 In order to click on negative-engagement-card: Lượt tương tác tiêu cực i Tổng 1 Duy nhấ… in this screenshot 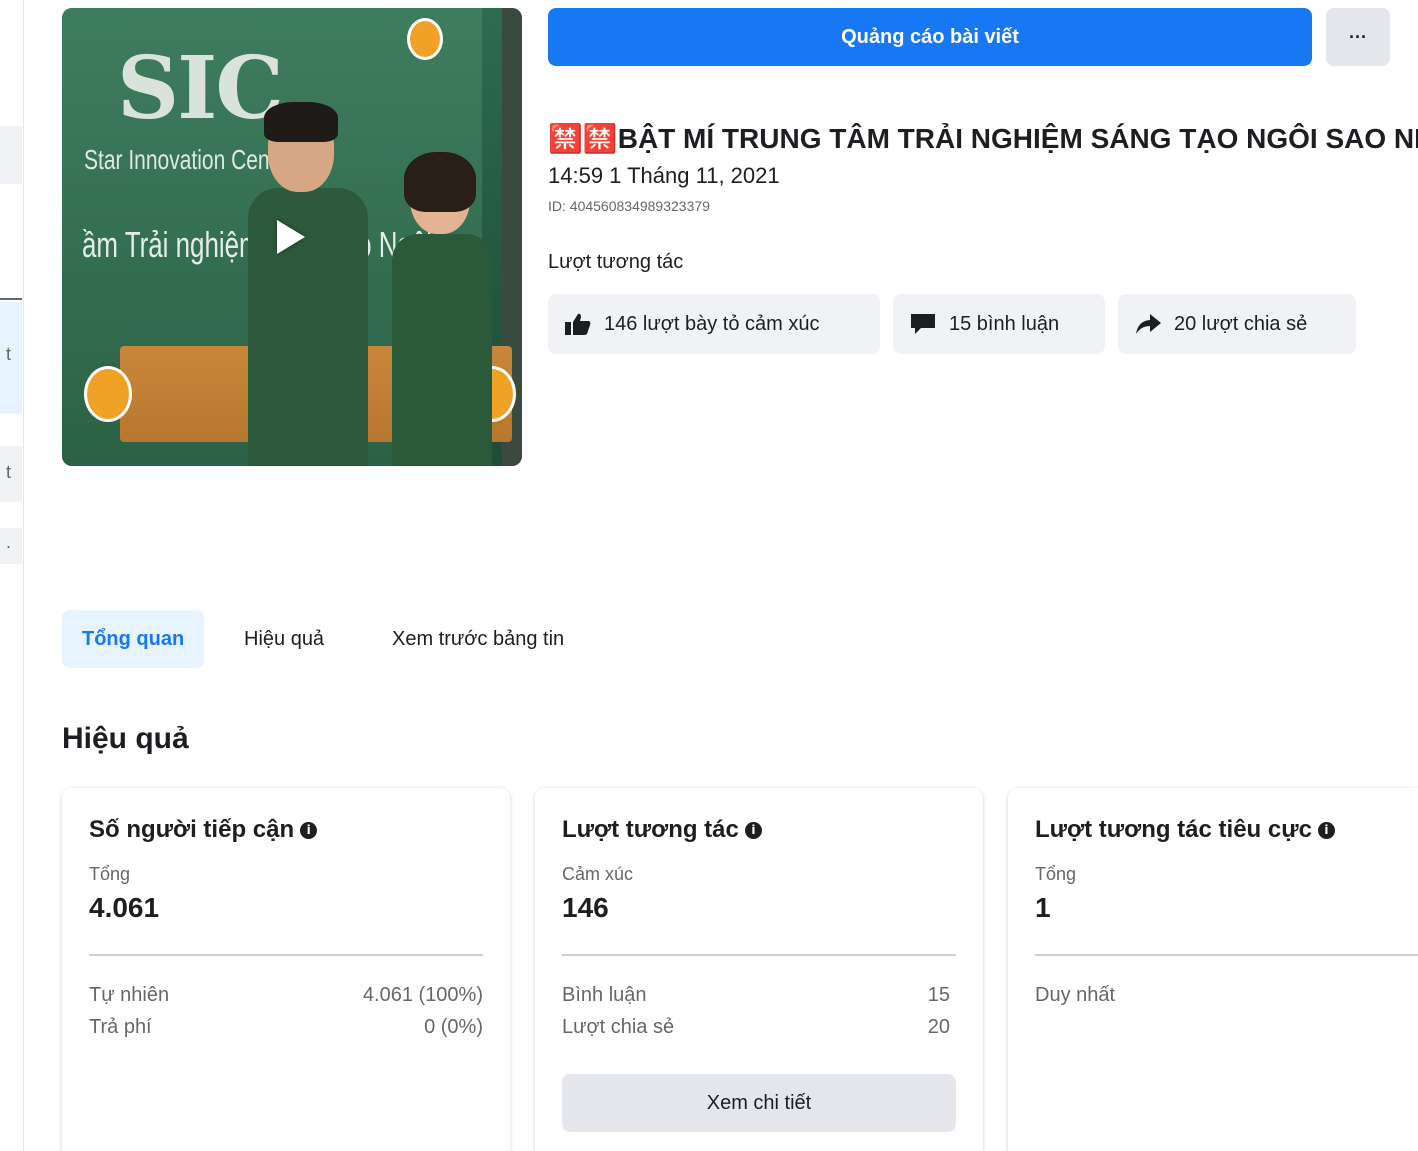, I will do `click(1213, 969)`.